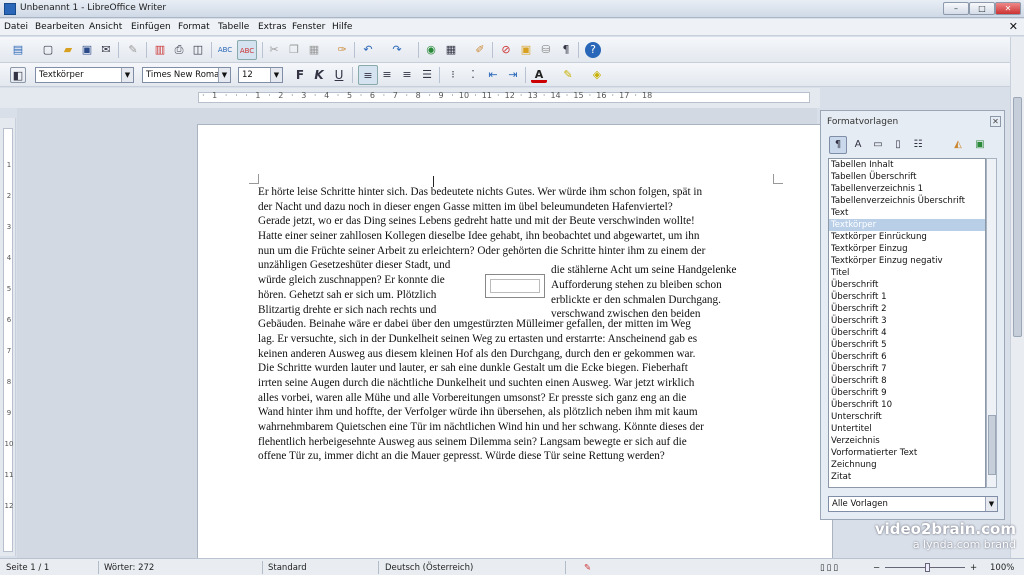 This screenshot has width=1024, height=575. Describe the element at coordinates (1002, 568) in the screenshot. I see `status-zoom: 100%` at that location.